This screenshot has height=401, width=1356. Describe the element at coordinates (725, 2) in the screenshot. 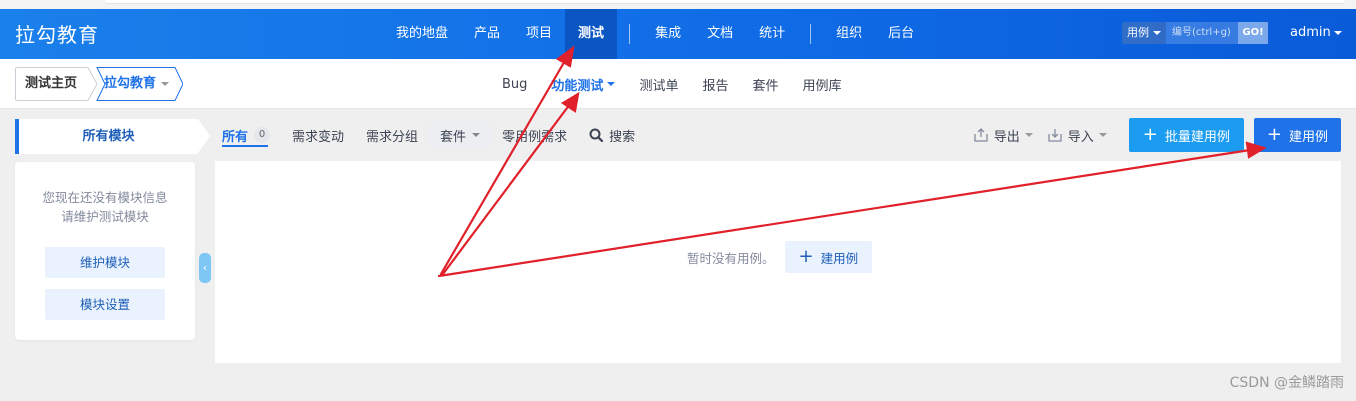

I see `browser-bar` at that location.